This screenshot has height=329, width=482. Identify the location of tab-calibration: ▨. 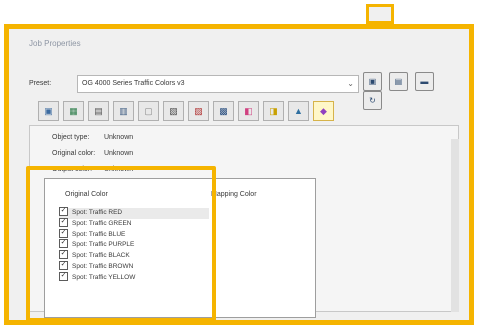
(198, 111).